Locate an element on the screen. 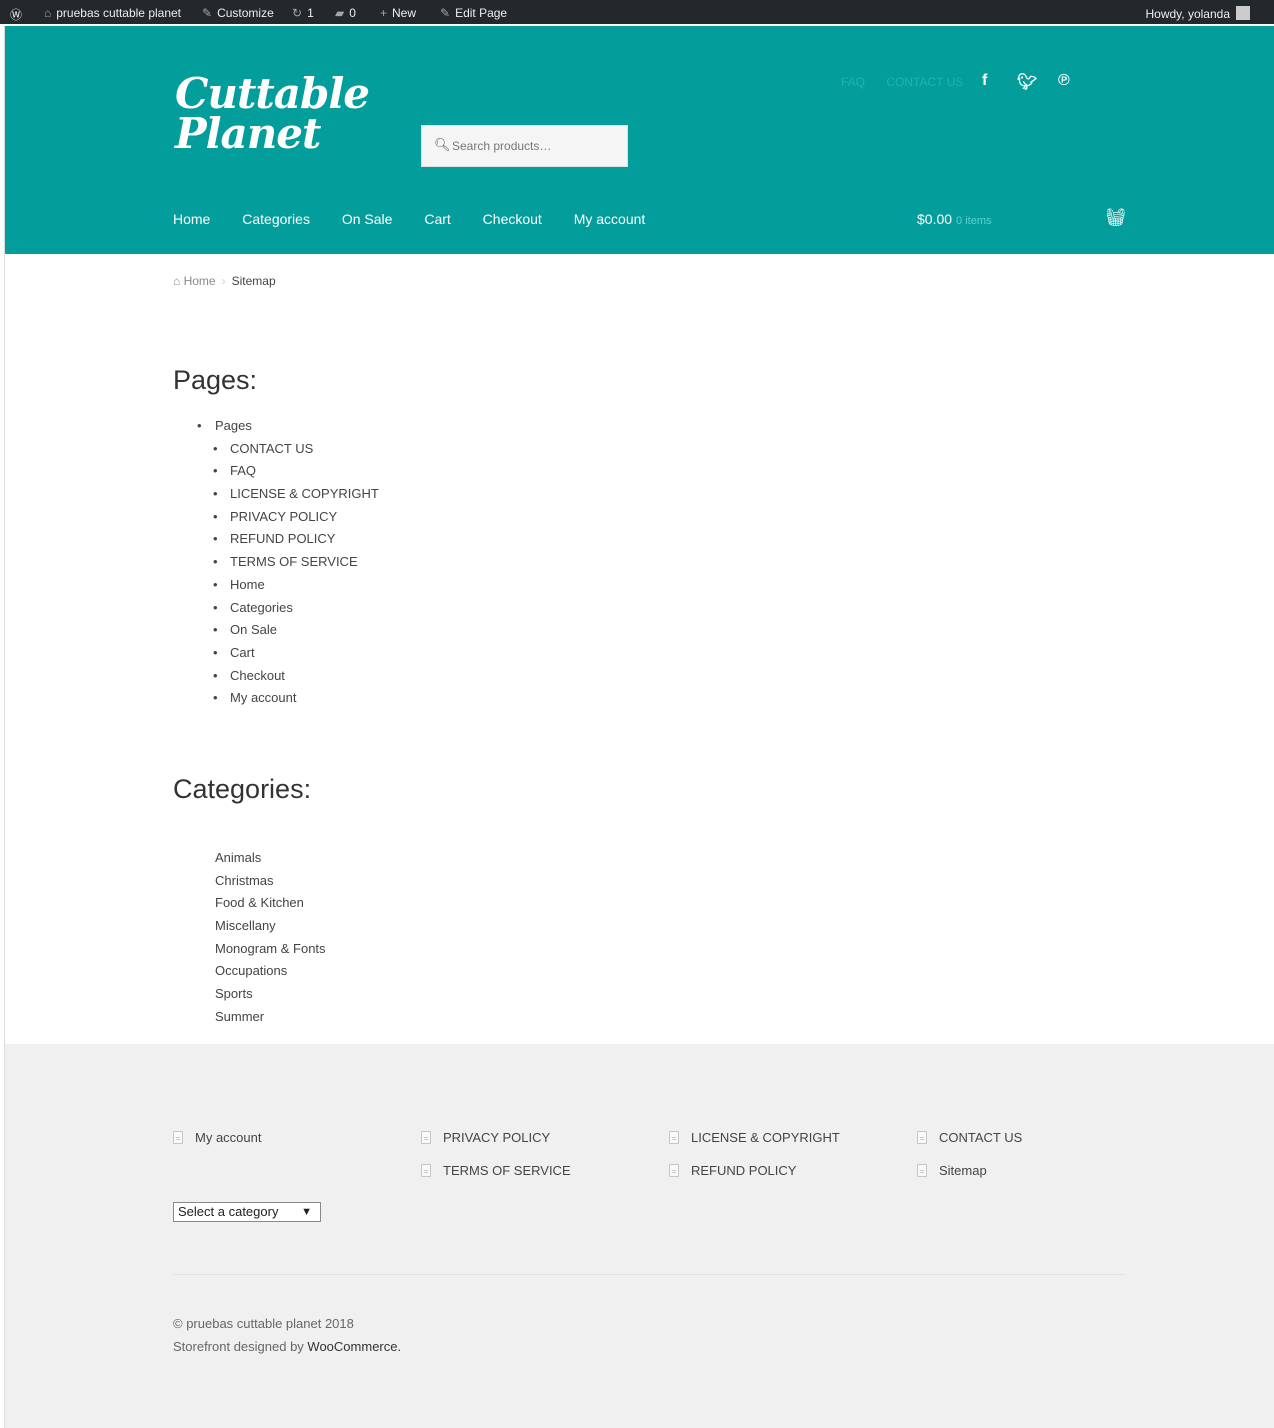  breadcrumb: ⌂ Home › Sitemap is located at coordinates (224, 281).